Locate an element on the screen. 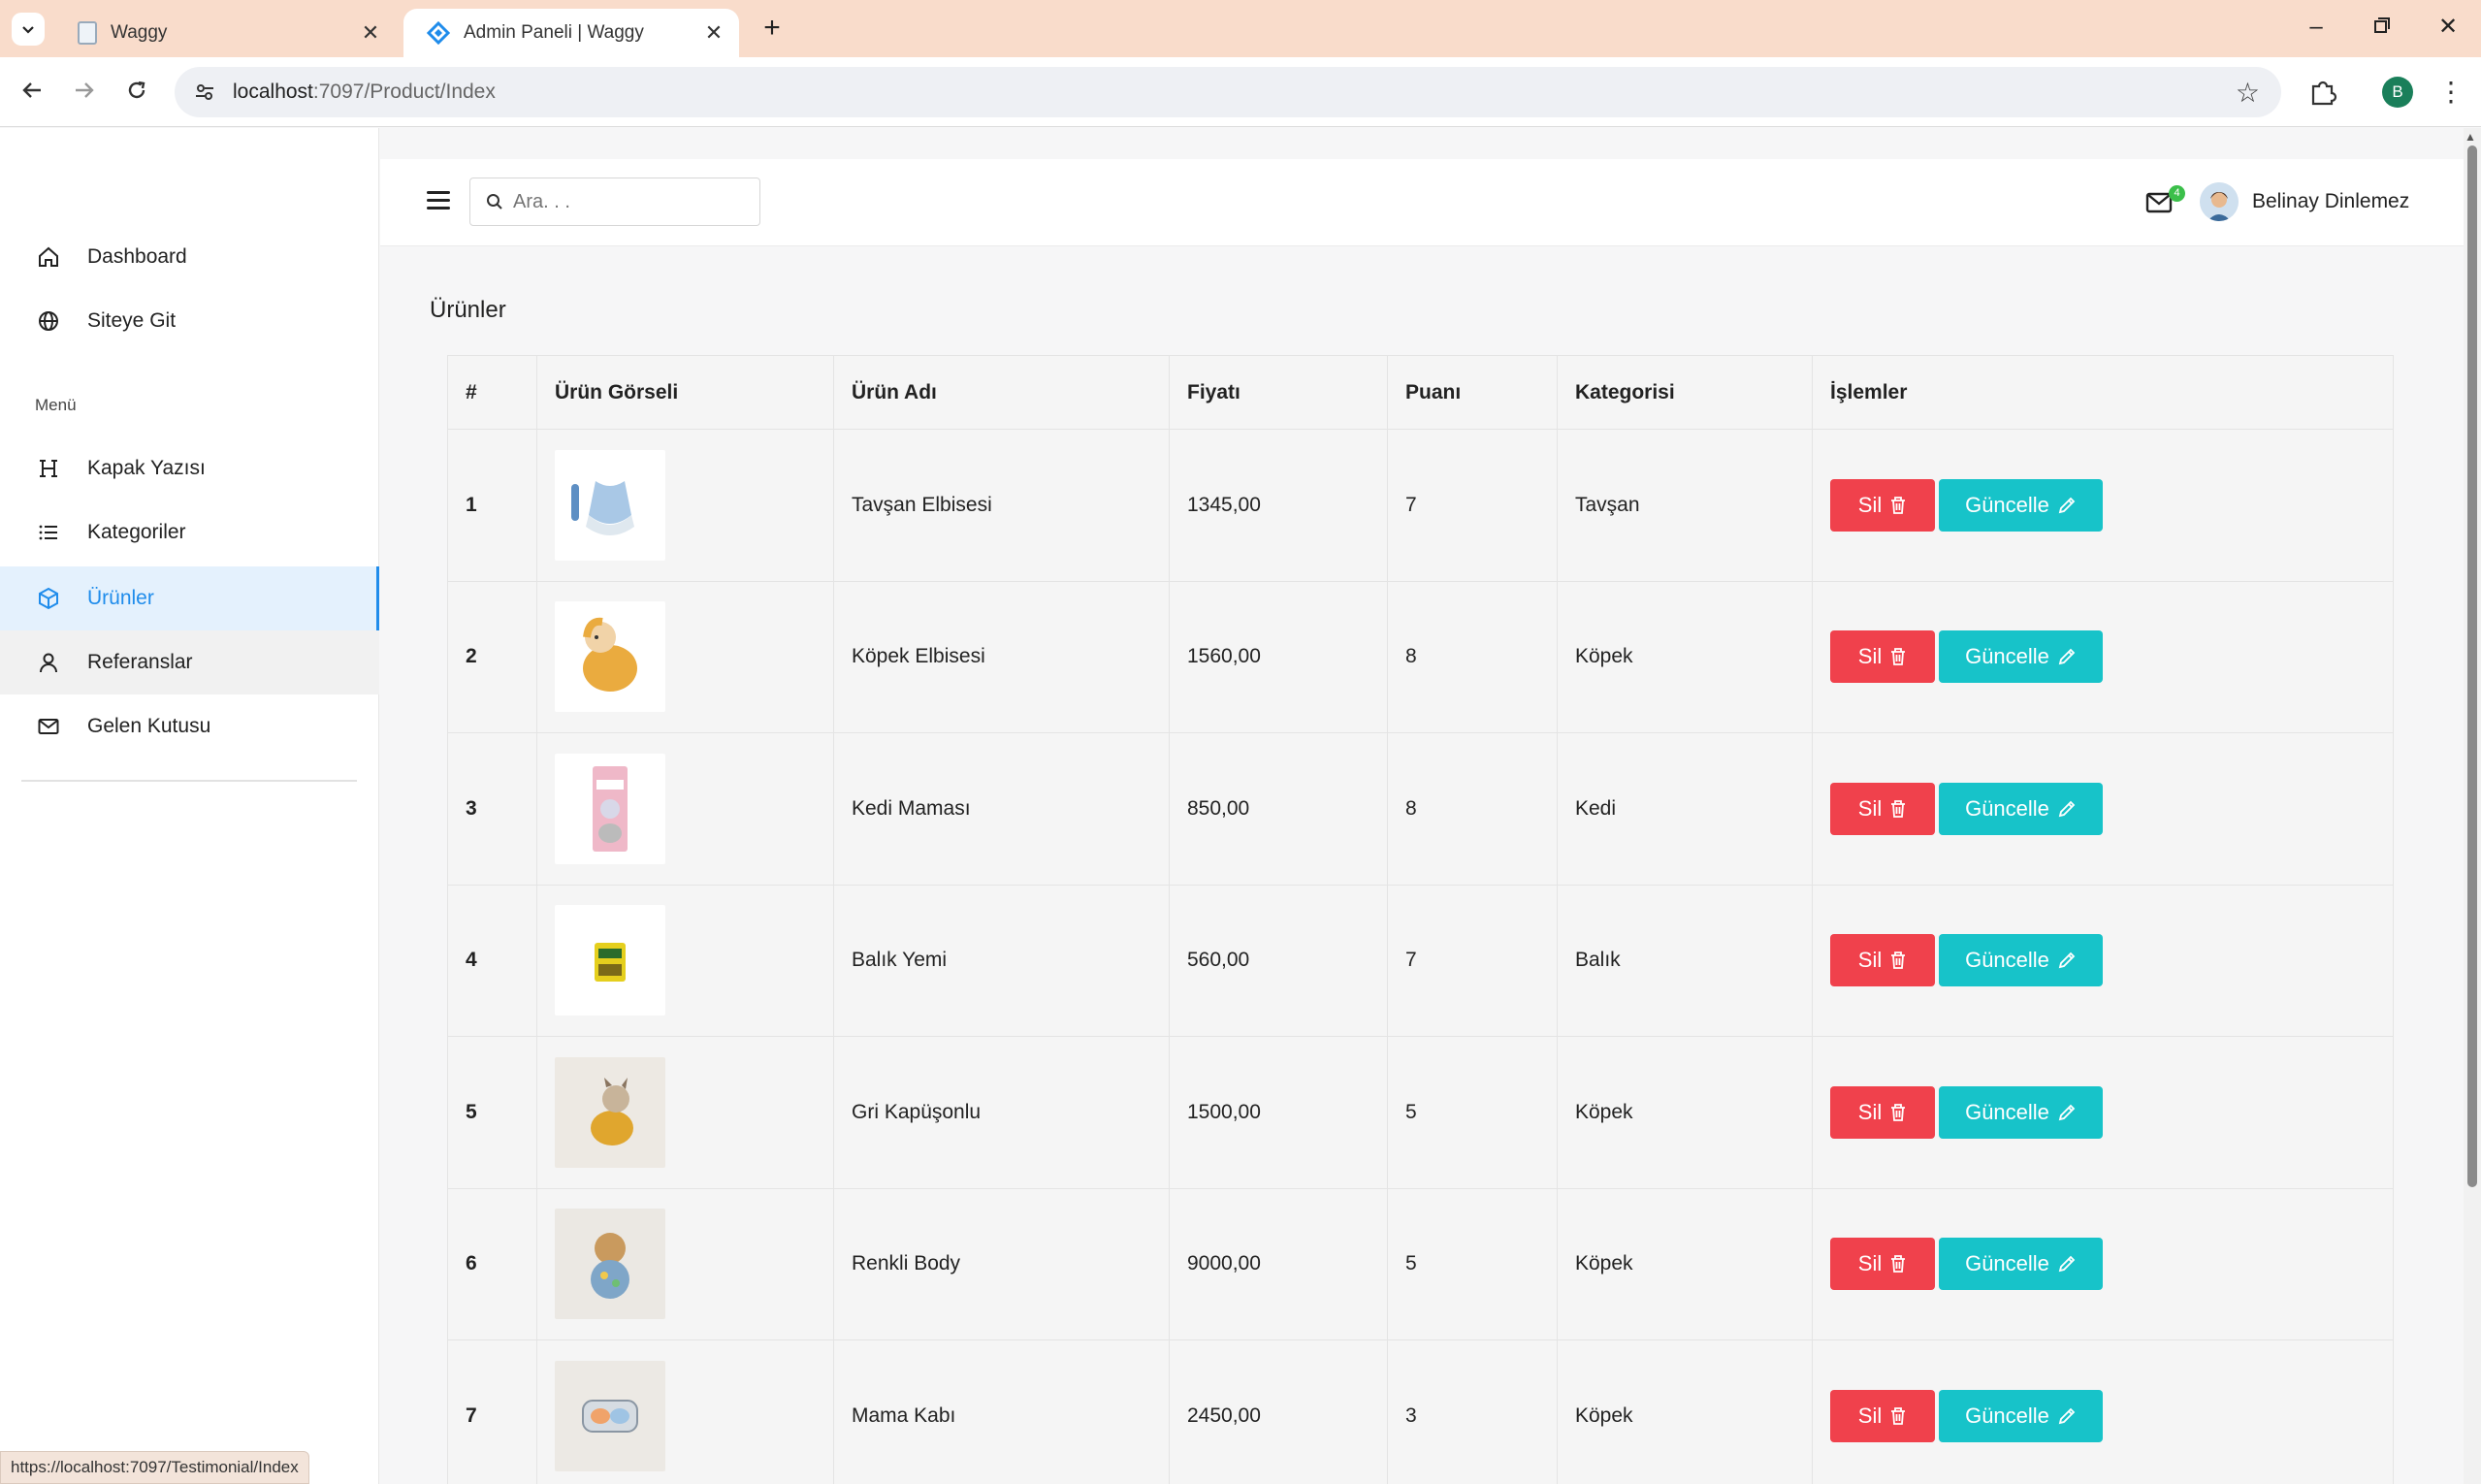  new-tab-button: + is located at coordinates (772, 29).